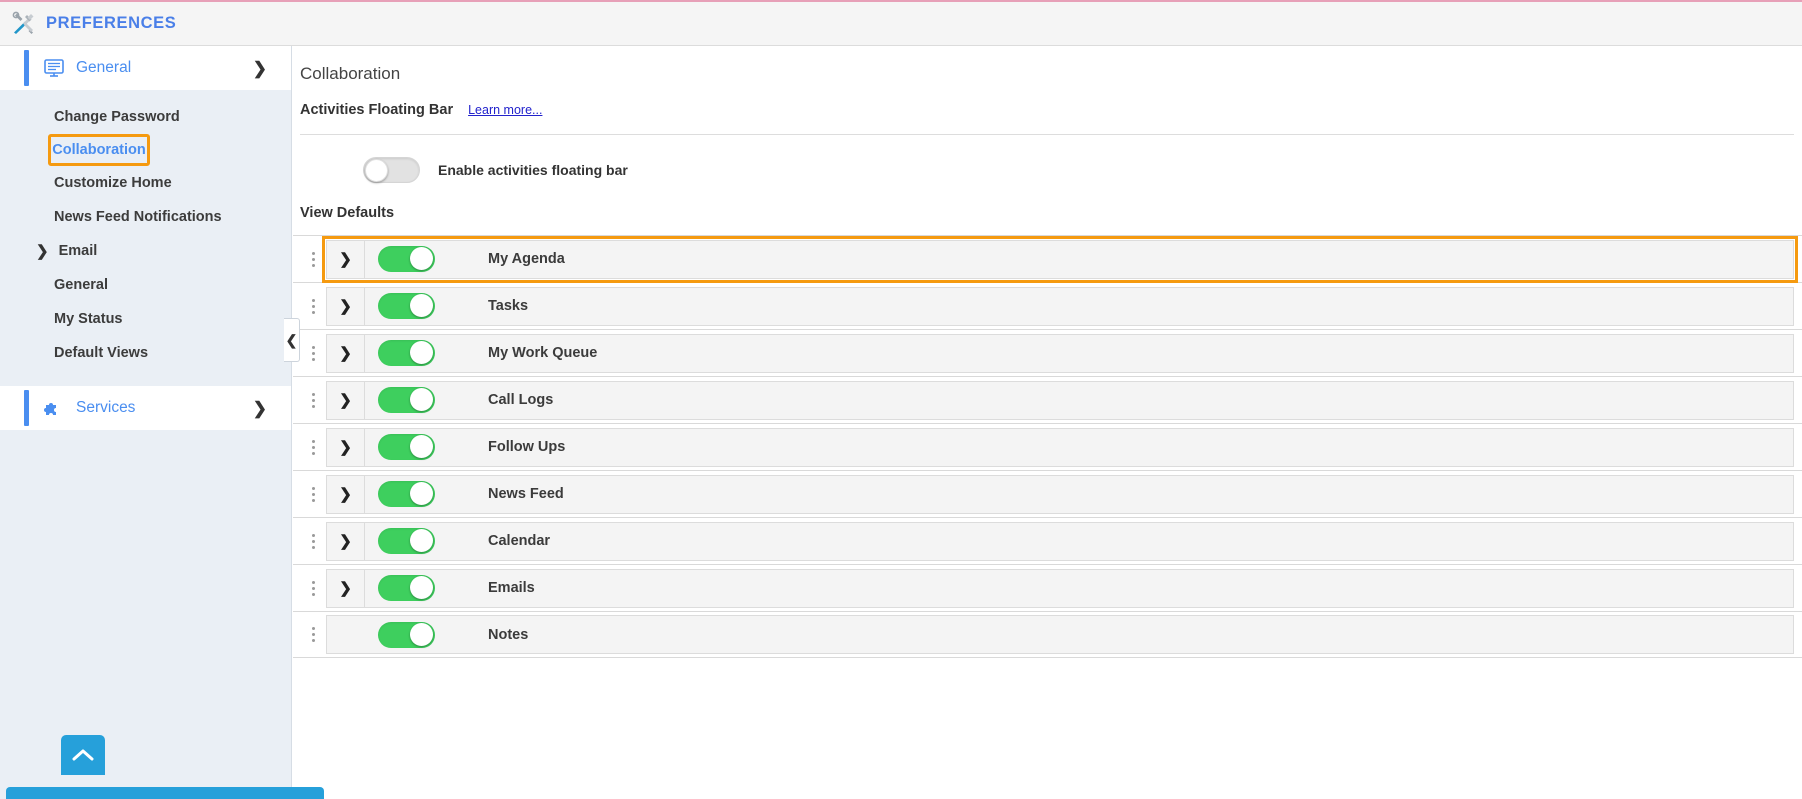 The width and height of the screenshot is (1802, 799). I want to click on app-header: PREFERENCES, so click(901, 23).